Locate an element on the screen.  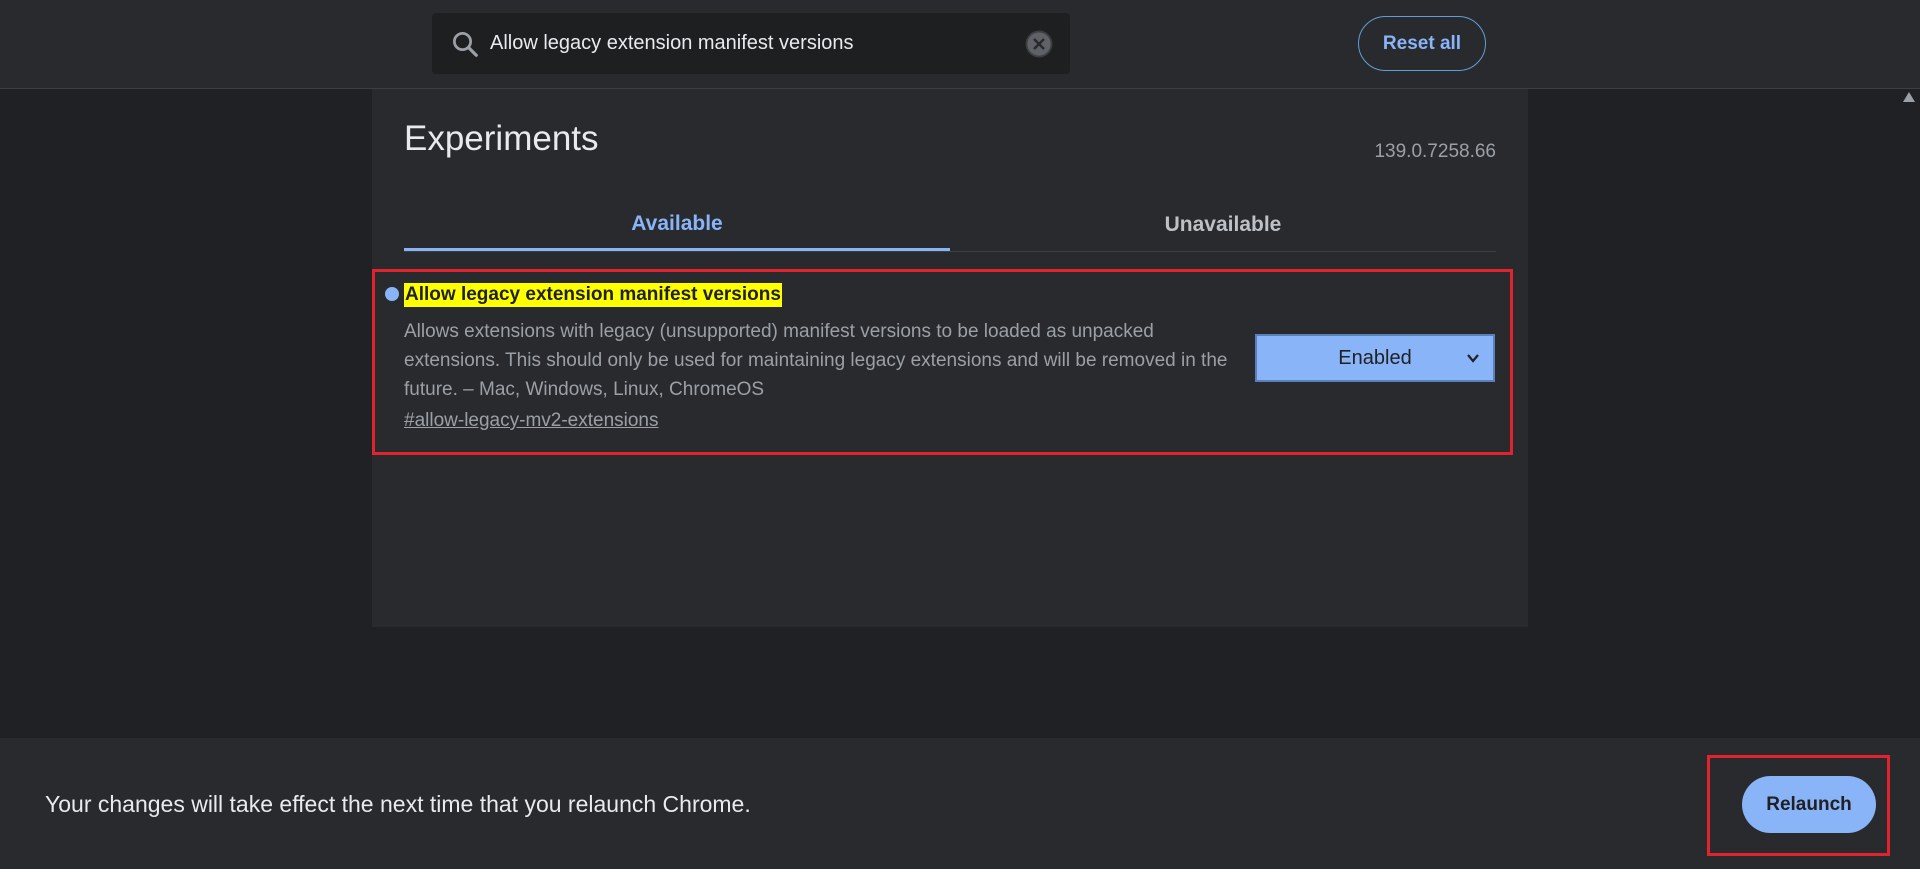
flag-title: Allow legacy extension manifest versions is located at coordinates (593, 295).